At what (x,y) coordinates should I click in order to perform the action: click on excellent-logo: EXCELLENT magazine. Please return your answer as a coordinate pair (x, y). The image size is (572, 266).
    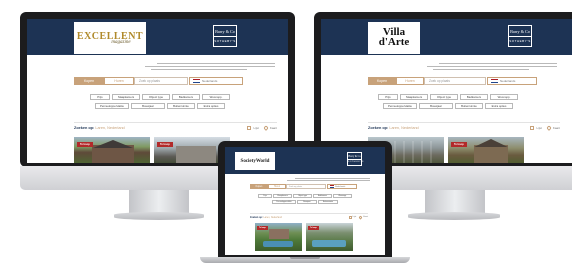
    Looking at the image, I should click on (110, 38).